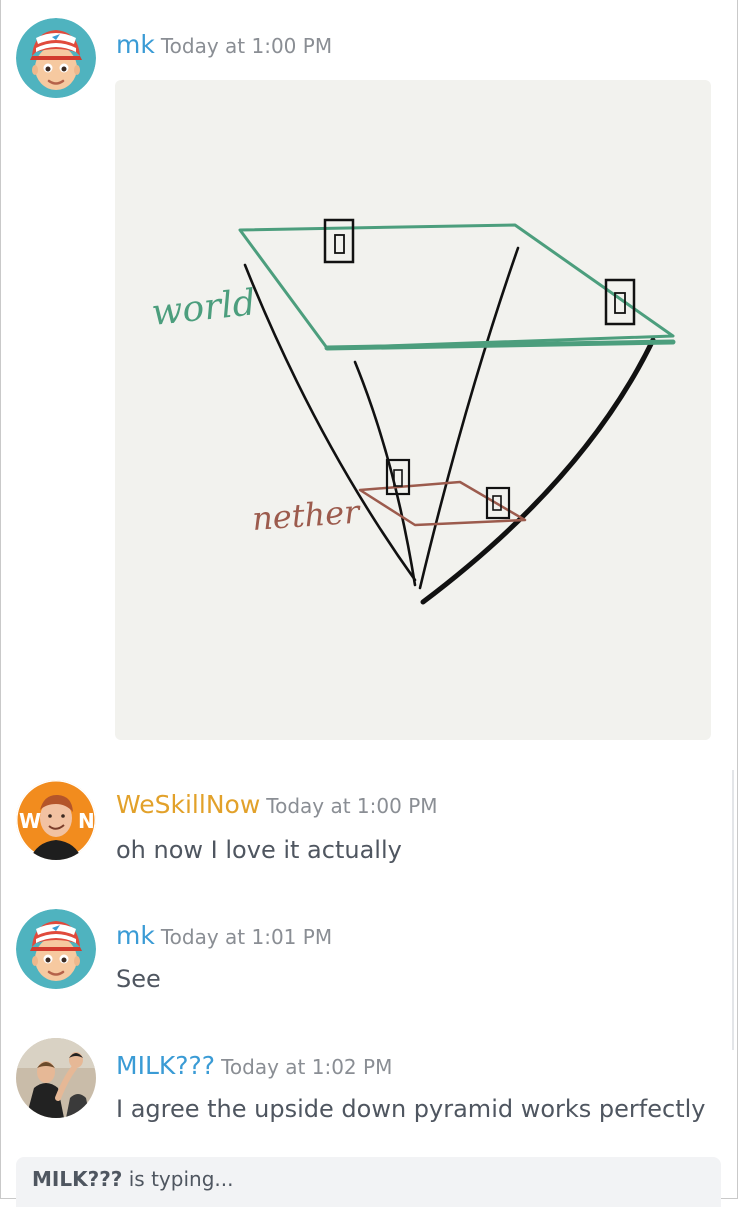 This screenshot has width=738, height=1207. I want to click on message-header: mk Today at 1:00 PM, so click(224, 44).